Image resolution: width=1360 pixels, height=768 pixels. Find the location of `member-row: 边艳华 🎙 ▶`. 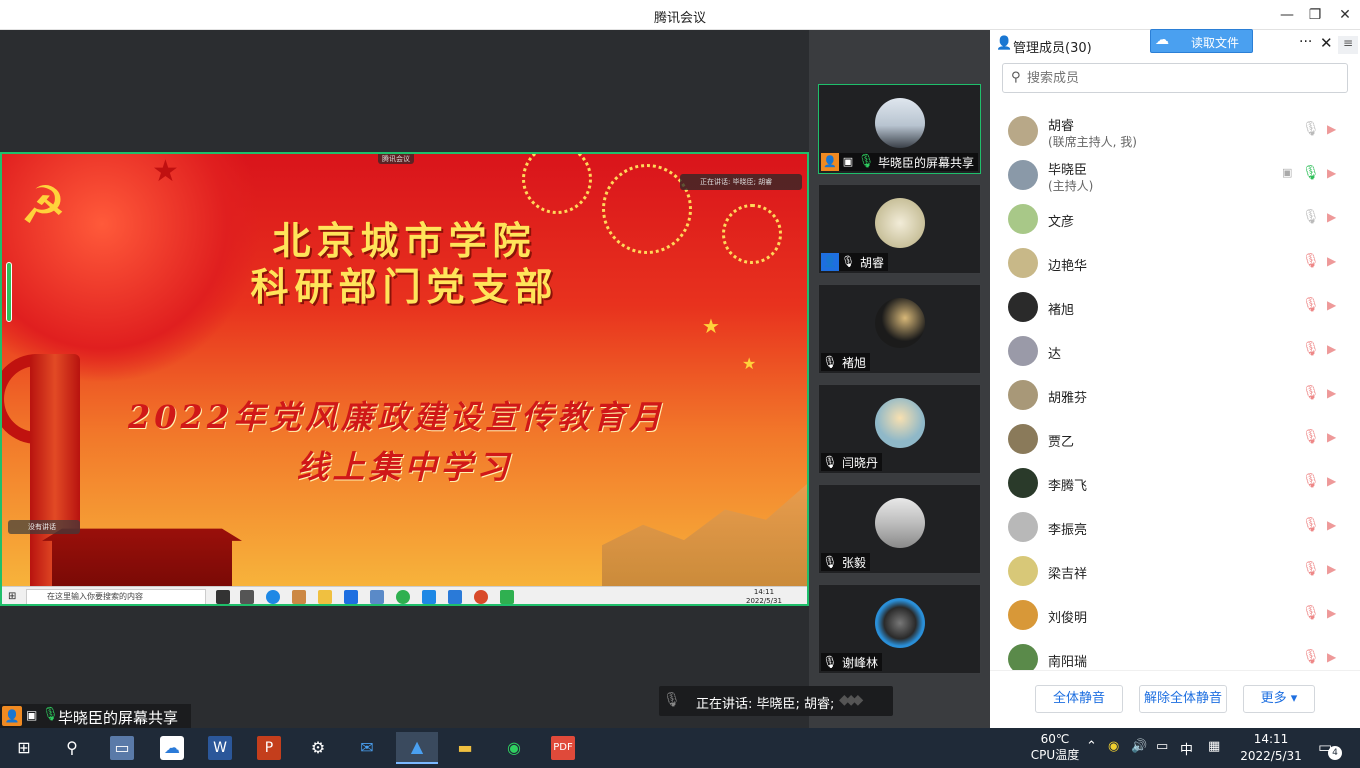

member-row: 边艳华 🎙 ▶ is located at coordinates (1175, 264).